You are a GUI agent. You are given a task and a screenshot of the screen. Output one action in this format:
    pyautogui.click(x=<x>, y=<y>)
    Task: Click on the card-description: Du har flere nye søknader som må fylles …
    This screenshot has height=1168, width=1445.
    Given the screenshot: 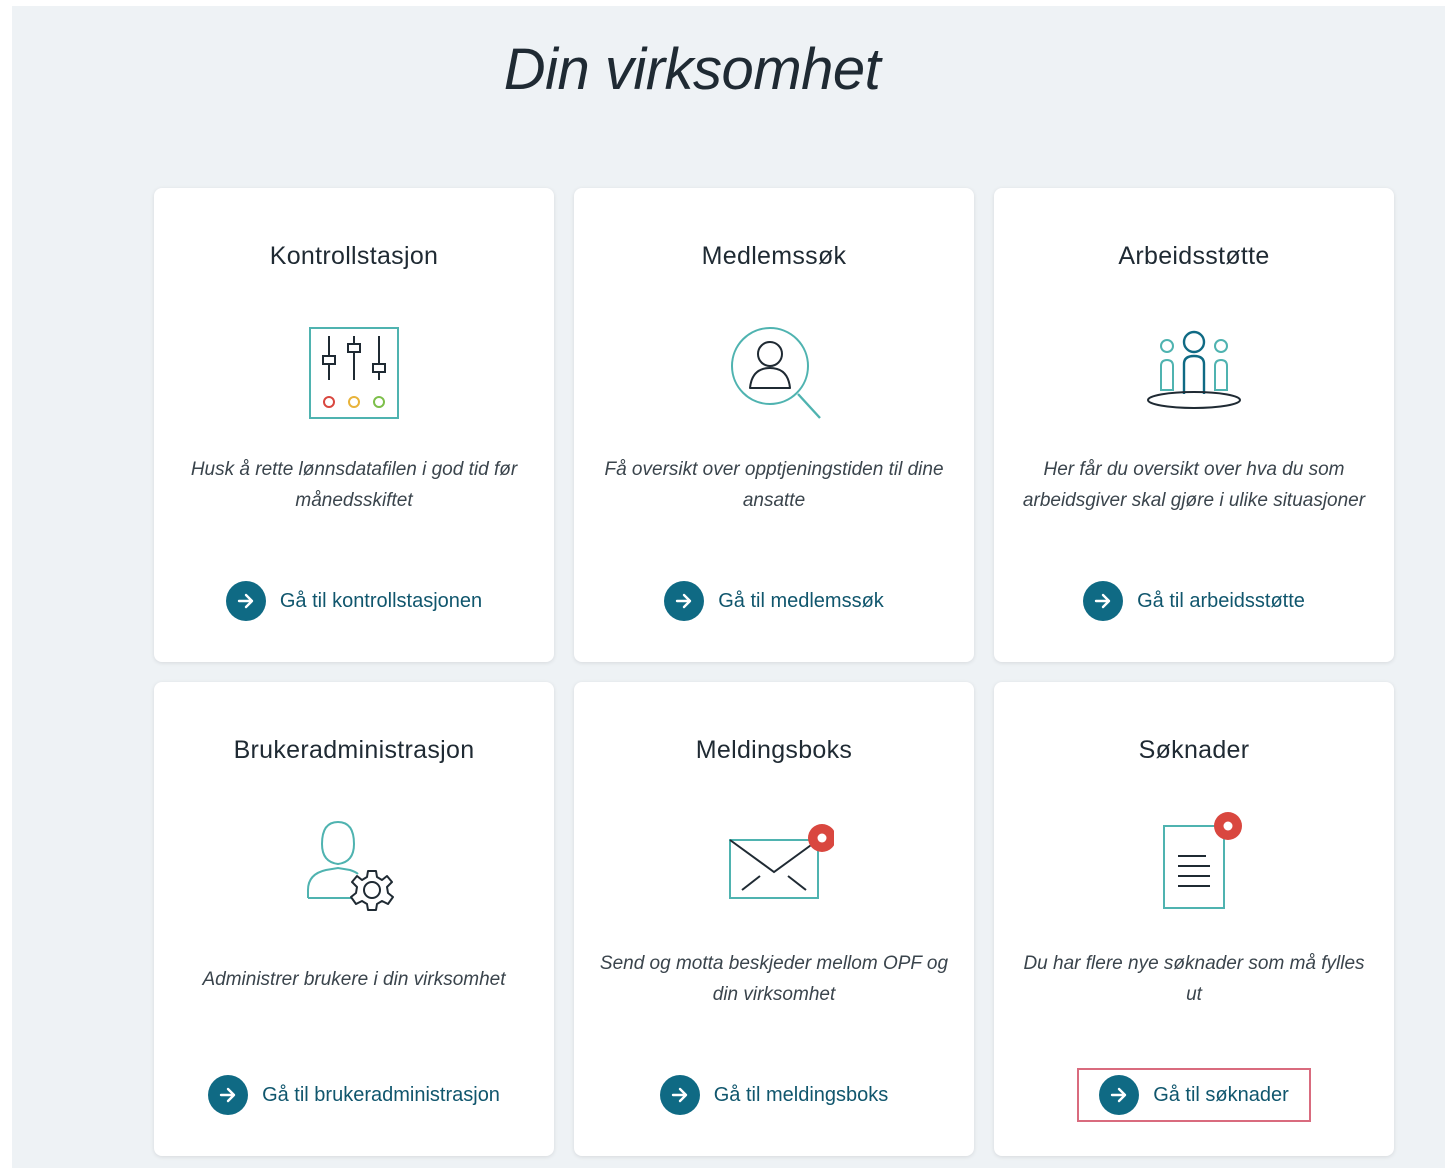 What is the action you would take?
    pyautogui.click(x=1194, y=979)
    